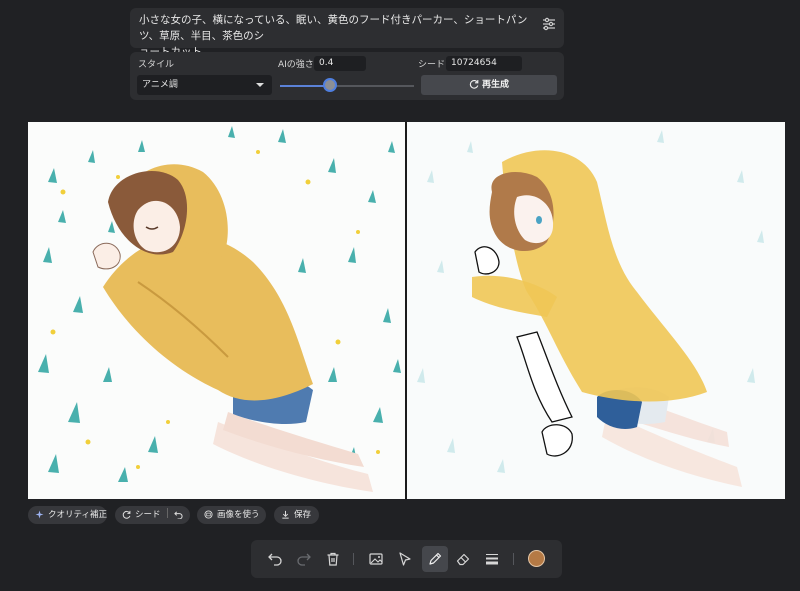 This screenshot has width=800, height=591. What do you see at coordinates (406, 310) in the screenshot?
I see `image-divider` at bounding box center [406, 310].